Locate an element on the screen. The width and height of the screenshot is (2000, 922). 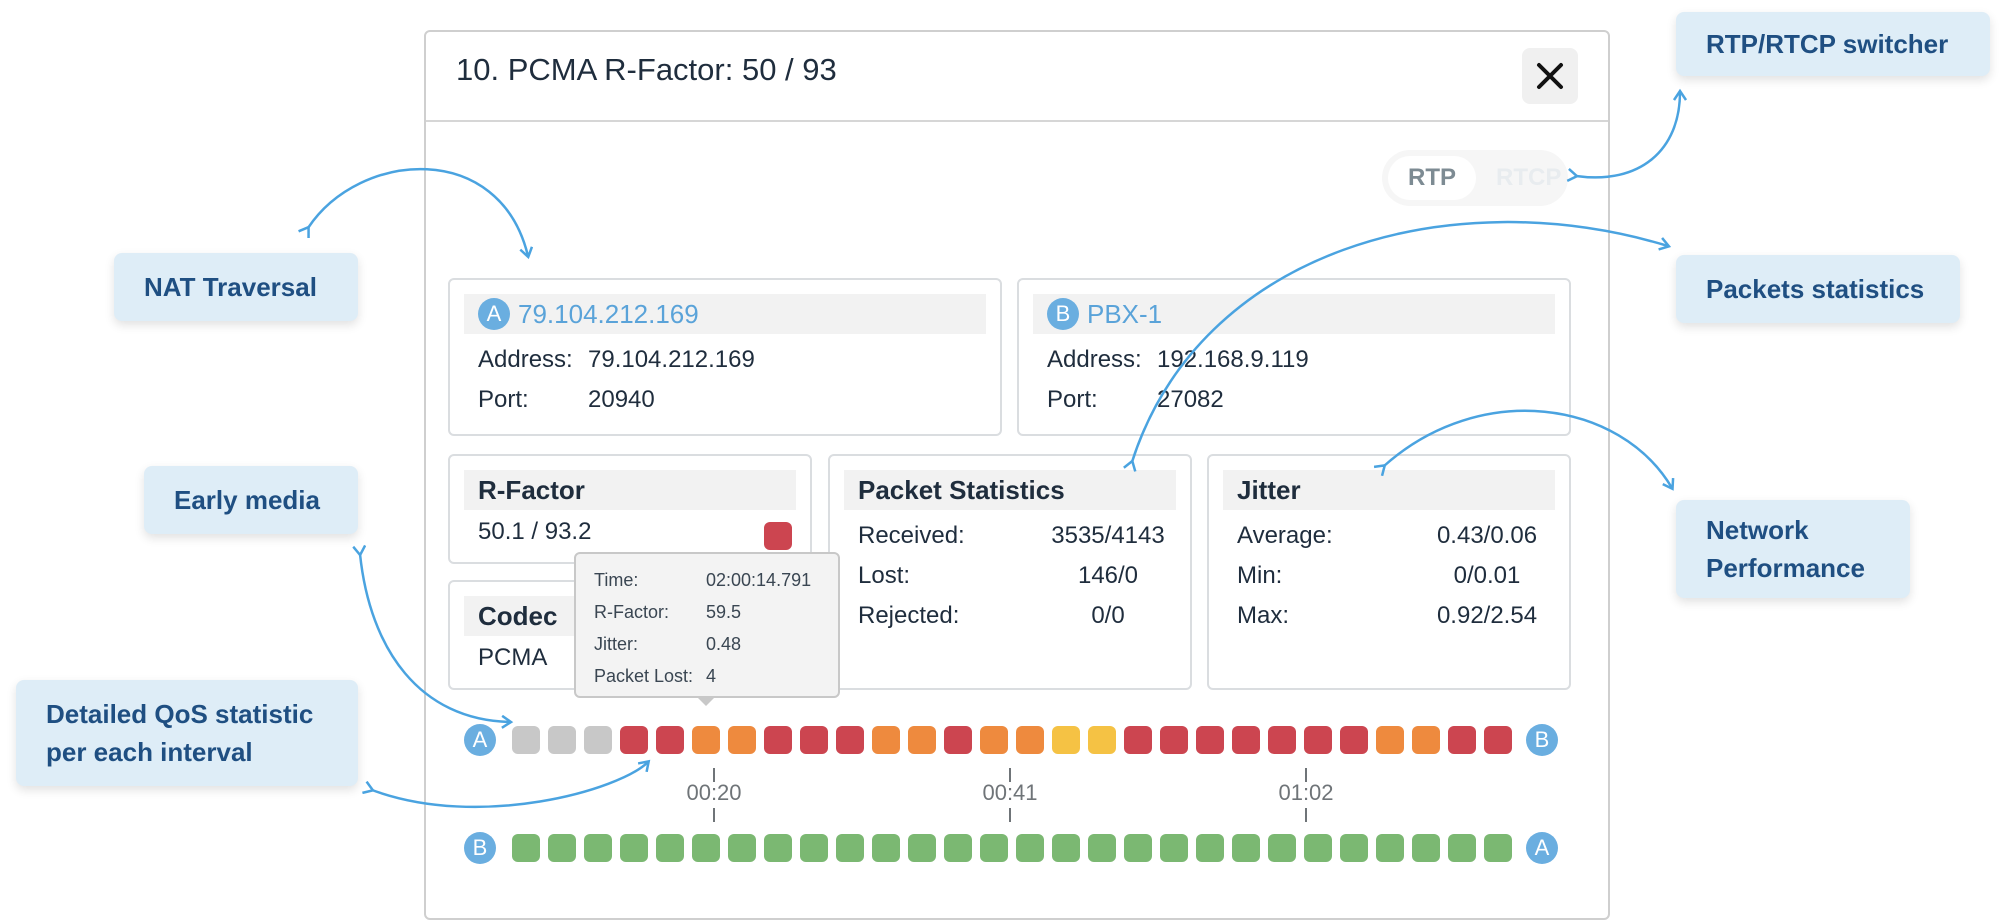
endpoint-a-badge: A is located at coordinates (494, 314).